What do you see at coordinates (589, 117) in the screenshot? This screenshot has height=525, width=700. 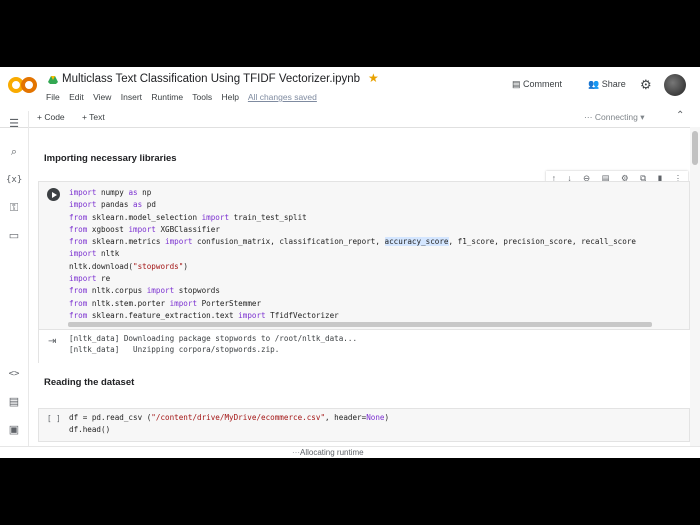 I see `connecting-dots-icon: ⋯` at bounding box center [589, 117].